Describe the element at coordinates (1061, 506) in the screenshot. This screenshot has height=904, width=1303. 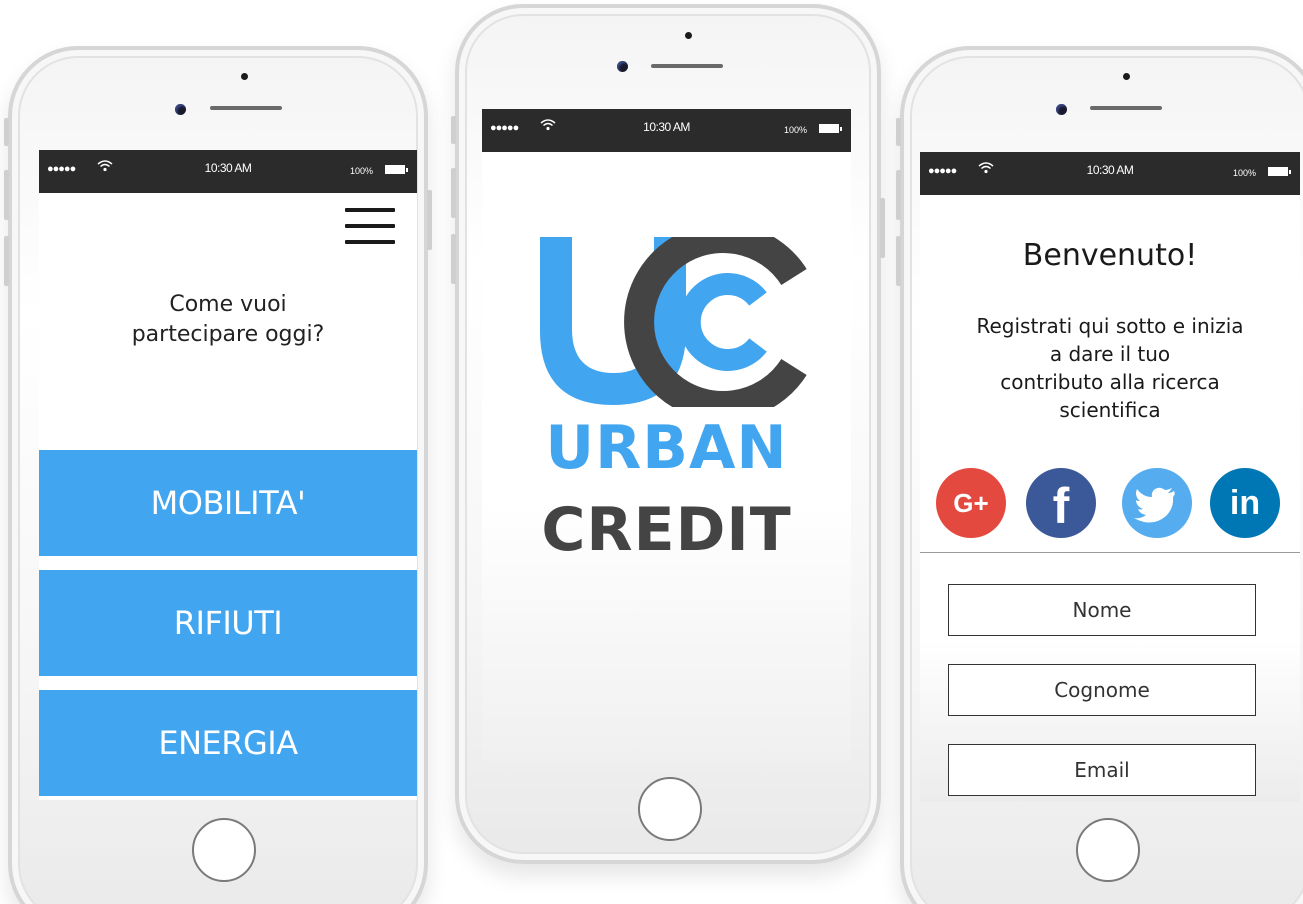
I see `facebook-glyph: f` at that location.